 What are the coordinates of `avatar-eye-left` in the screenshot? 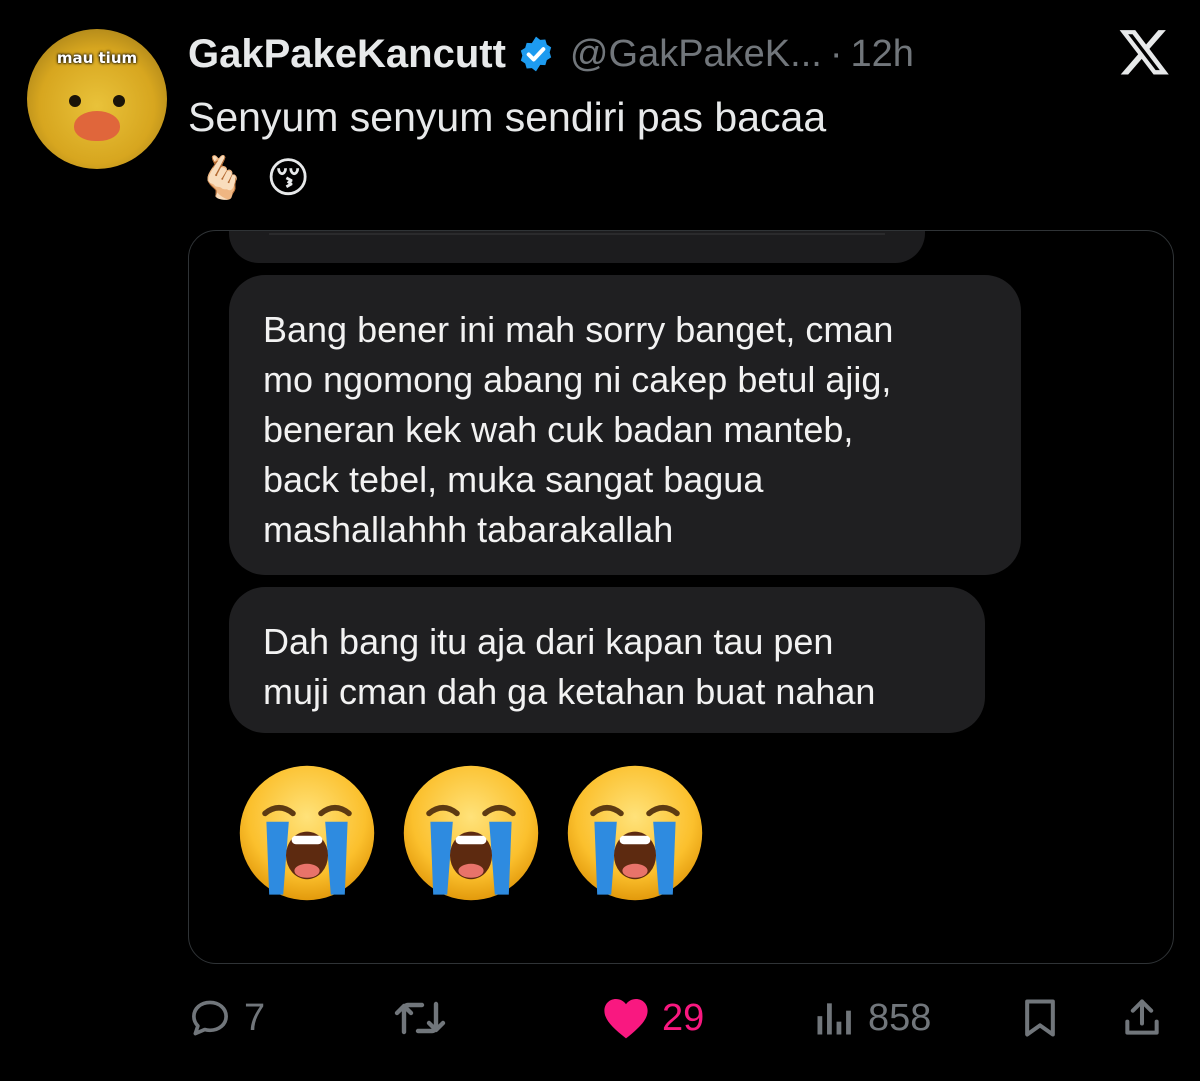 It's located at (75, 101).